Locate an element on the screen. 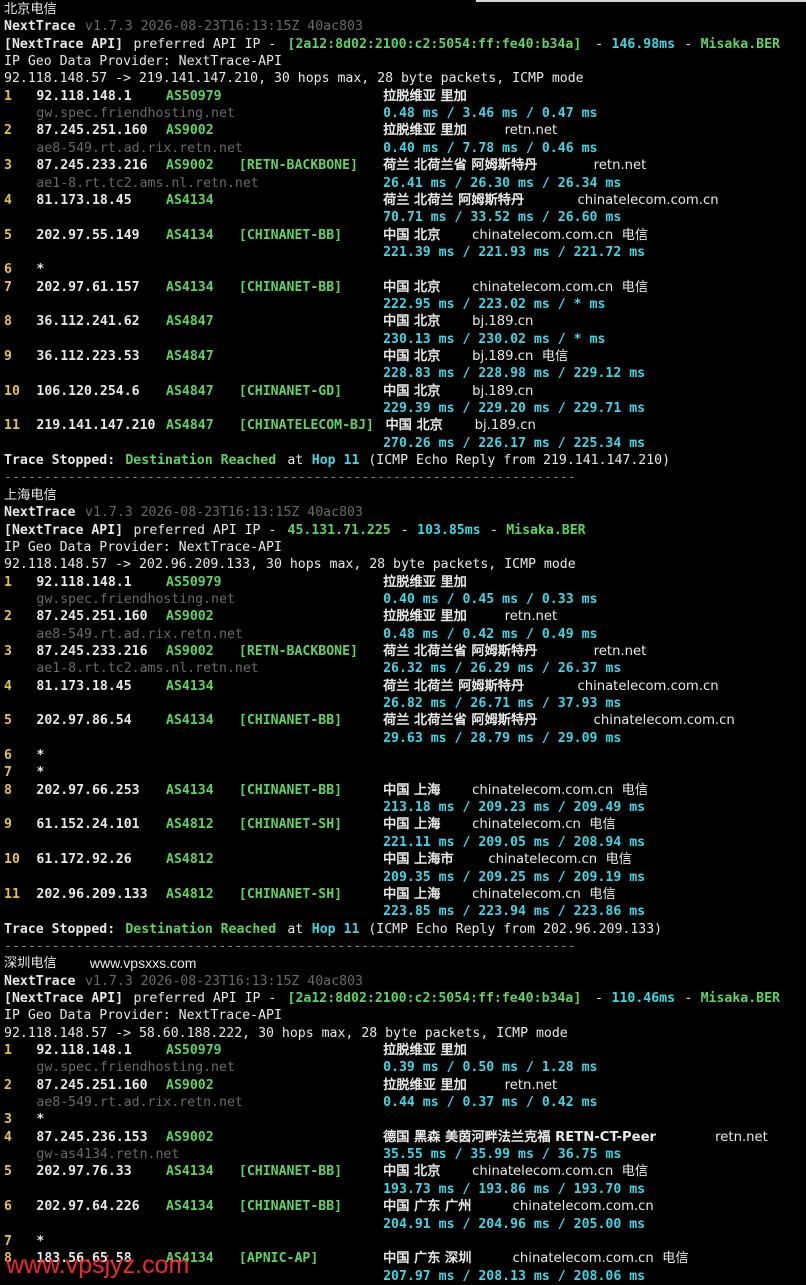 The width and height of the screenshot is (806, 1285). hop-ip: 87.245.233.216 is located at coordinates (92, 651).